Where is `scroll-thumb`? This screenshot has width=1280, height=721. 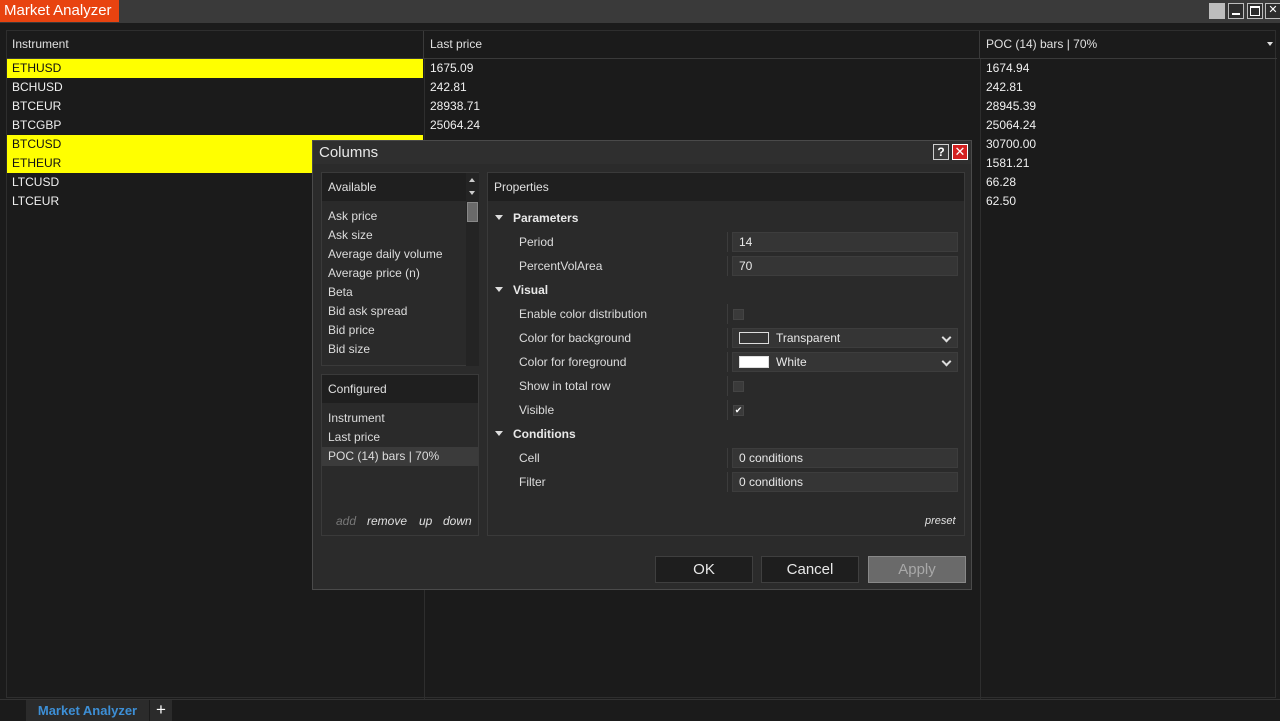
scroll-thumb is located at coordinates (472, 212).